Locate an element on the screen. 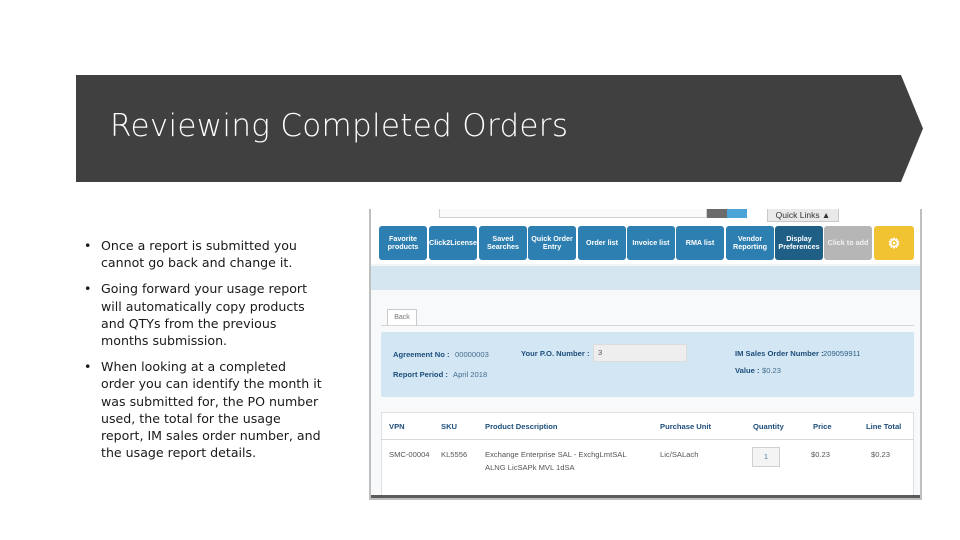 The image size is (960, 540). column-header-description: Product Description is located at coordinates (521, 426).